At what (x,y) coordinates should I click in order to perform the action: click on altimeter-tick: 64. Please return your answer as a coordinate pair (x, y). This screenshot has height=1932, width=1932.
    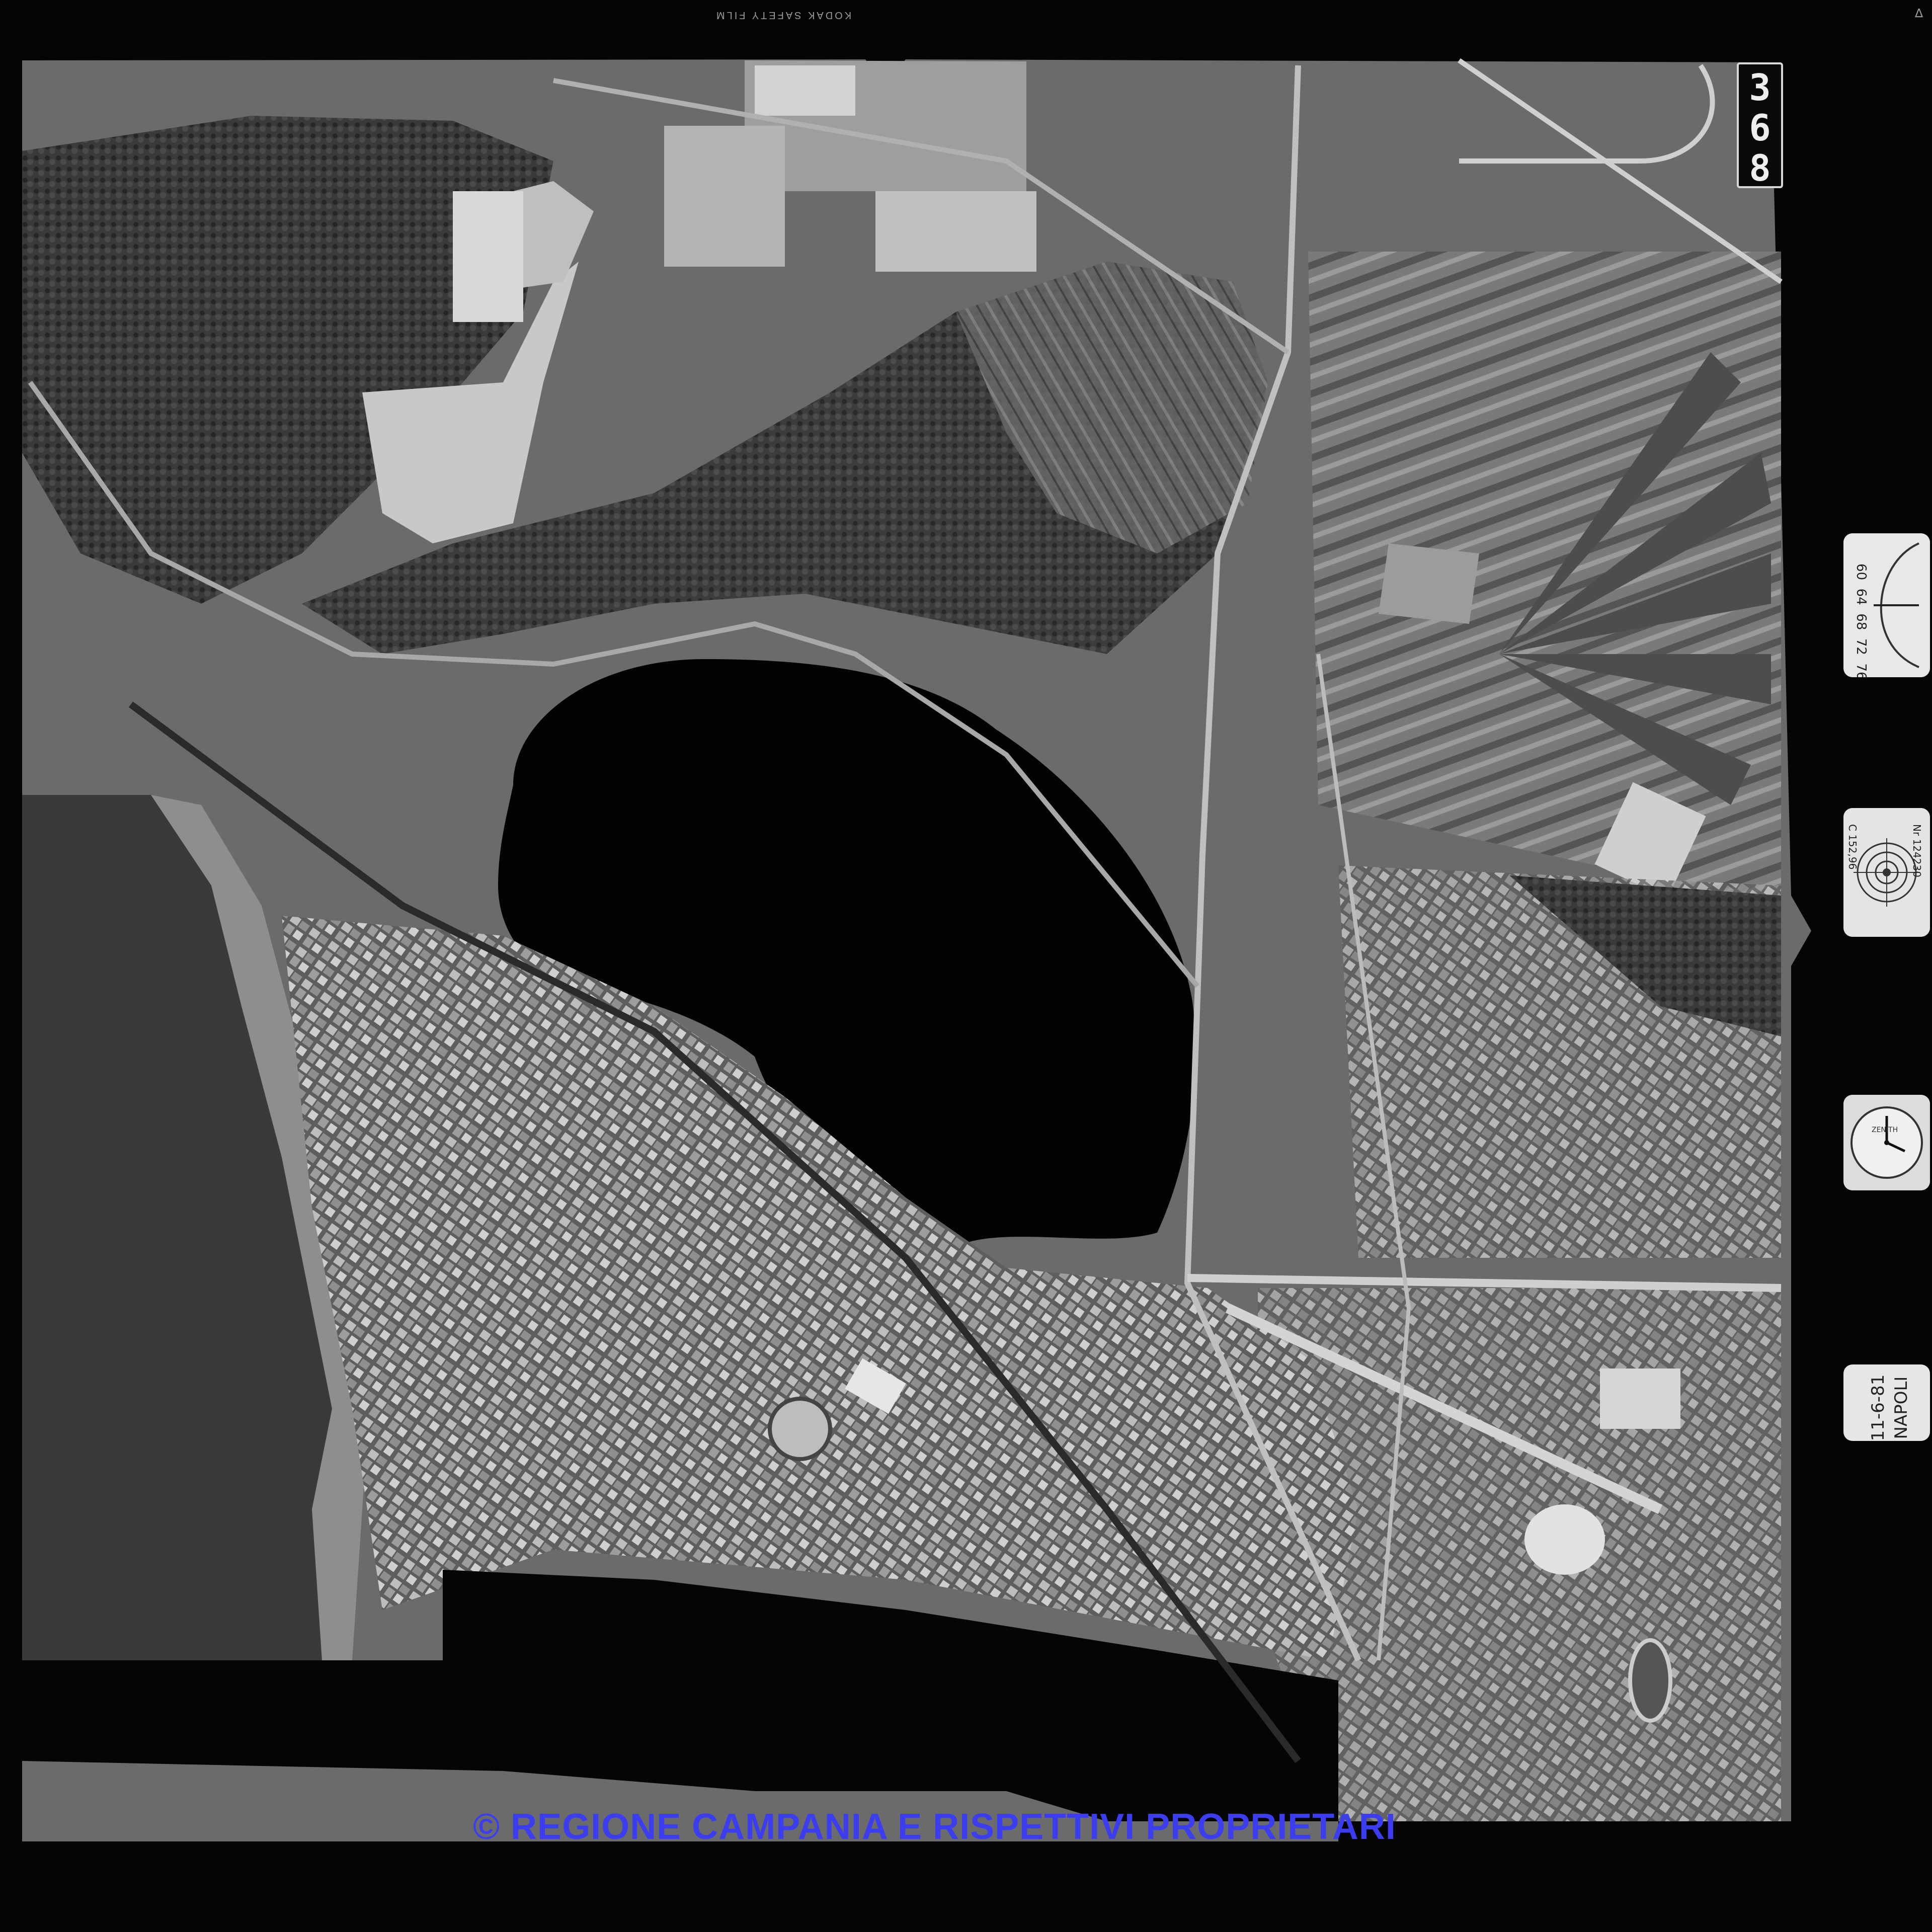
    Looking at the image, I should click on (1862, 596).